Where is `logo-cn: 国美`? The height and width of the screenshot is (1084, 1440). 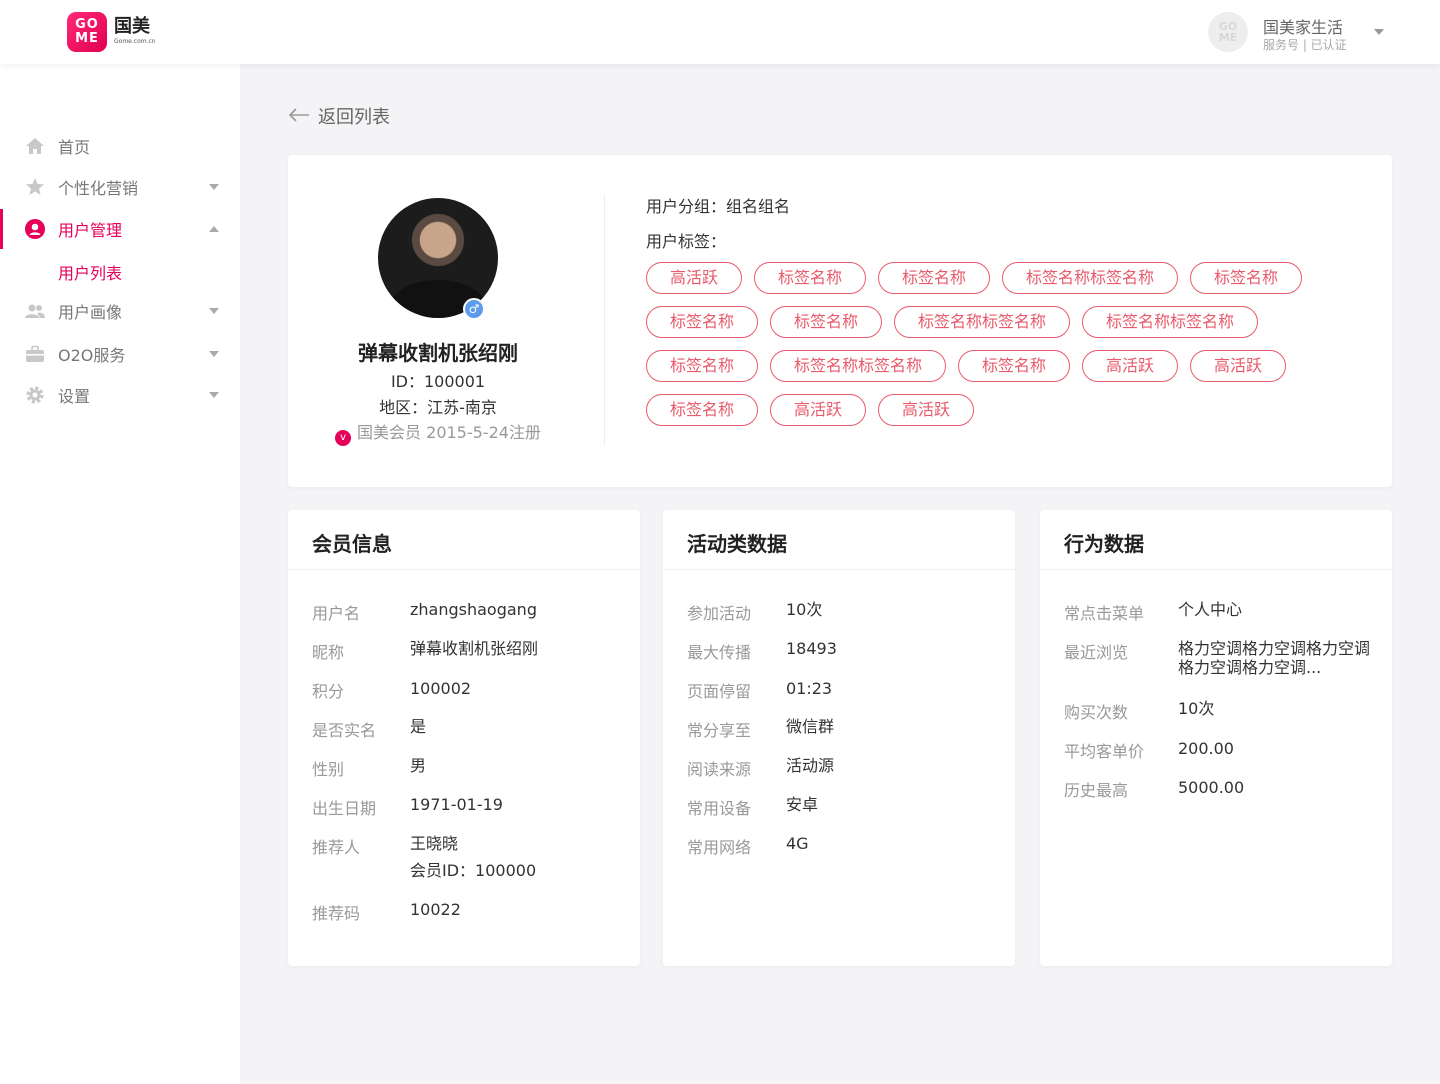
logo-cn: 国美 is located at coordinates (132, 26).